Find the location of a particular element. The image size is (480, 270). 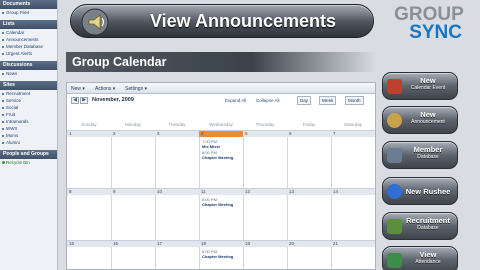

calendar-event: 7:00 PM Mix Mixer is located at coordinates (211, 144).